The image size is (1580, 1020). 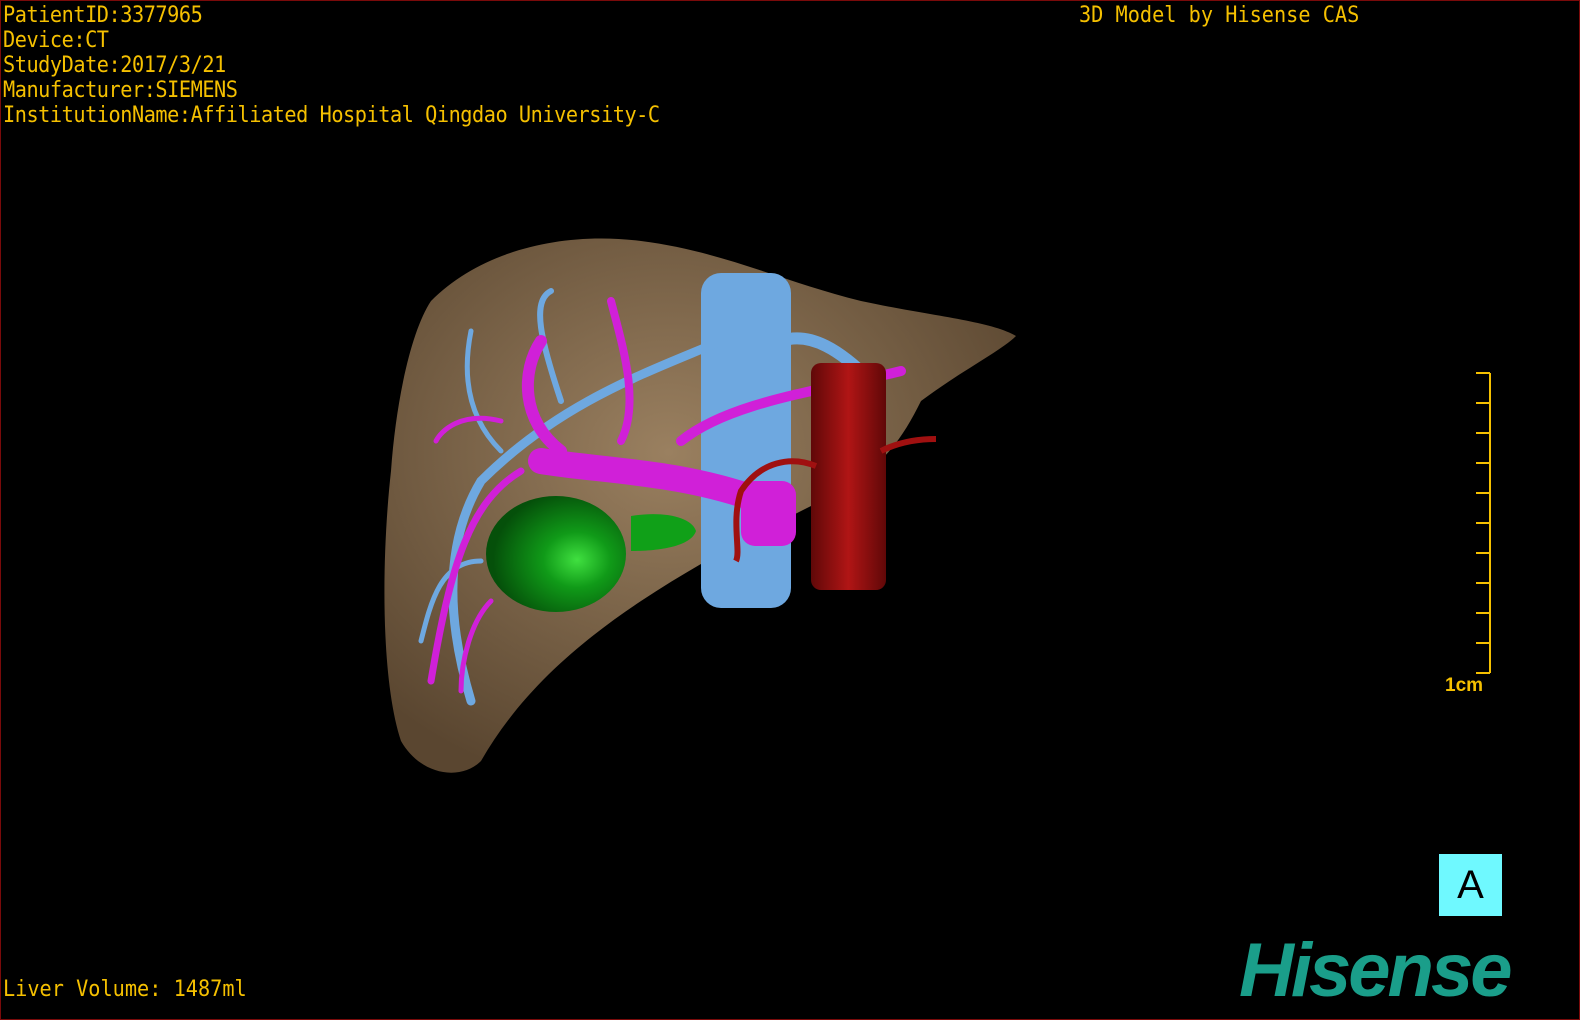 I want to click on aorta, so click(x=848, y=476).